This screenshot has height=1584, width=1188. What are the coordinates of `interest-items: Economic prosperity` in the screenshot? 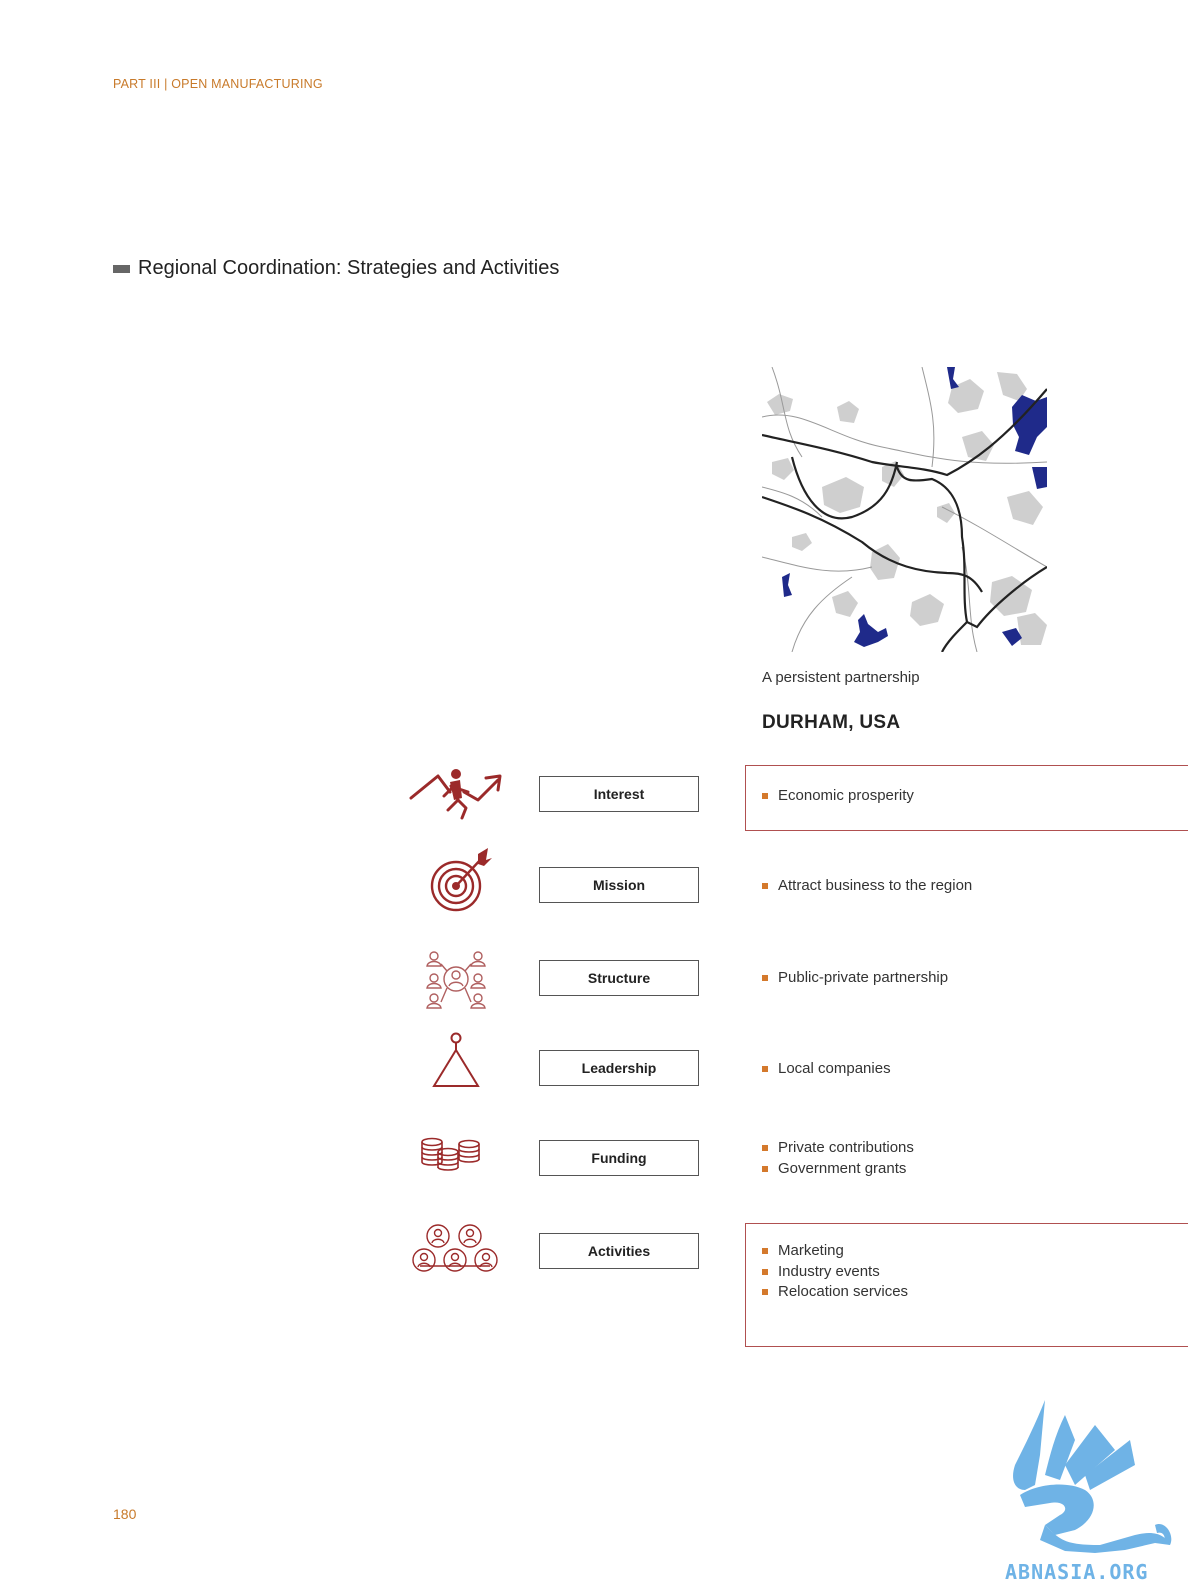 It's located at (838, 796).